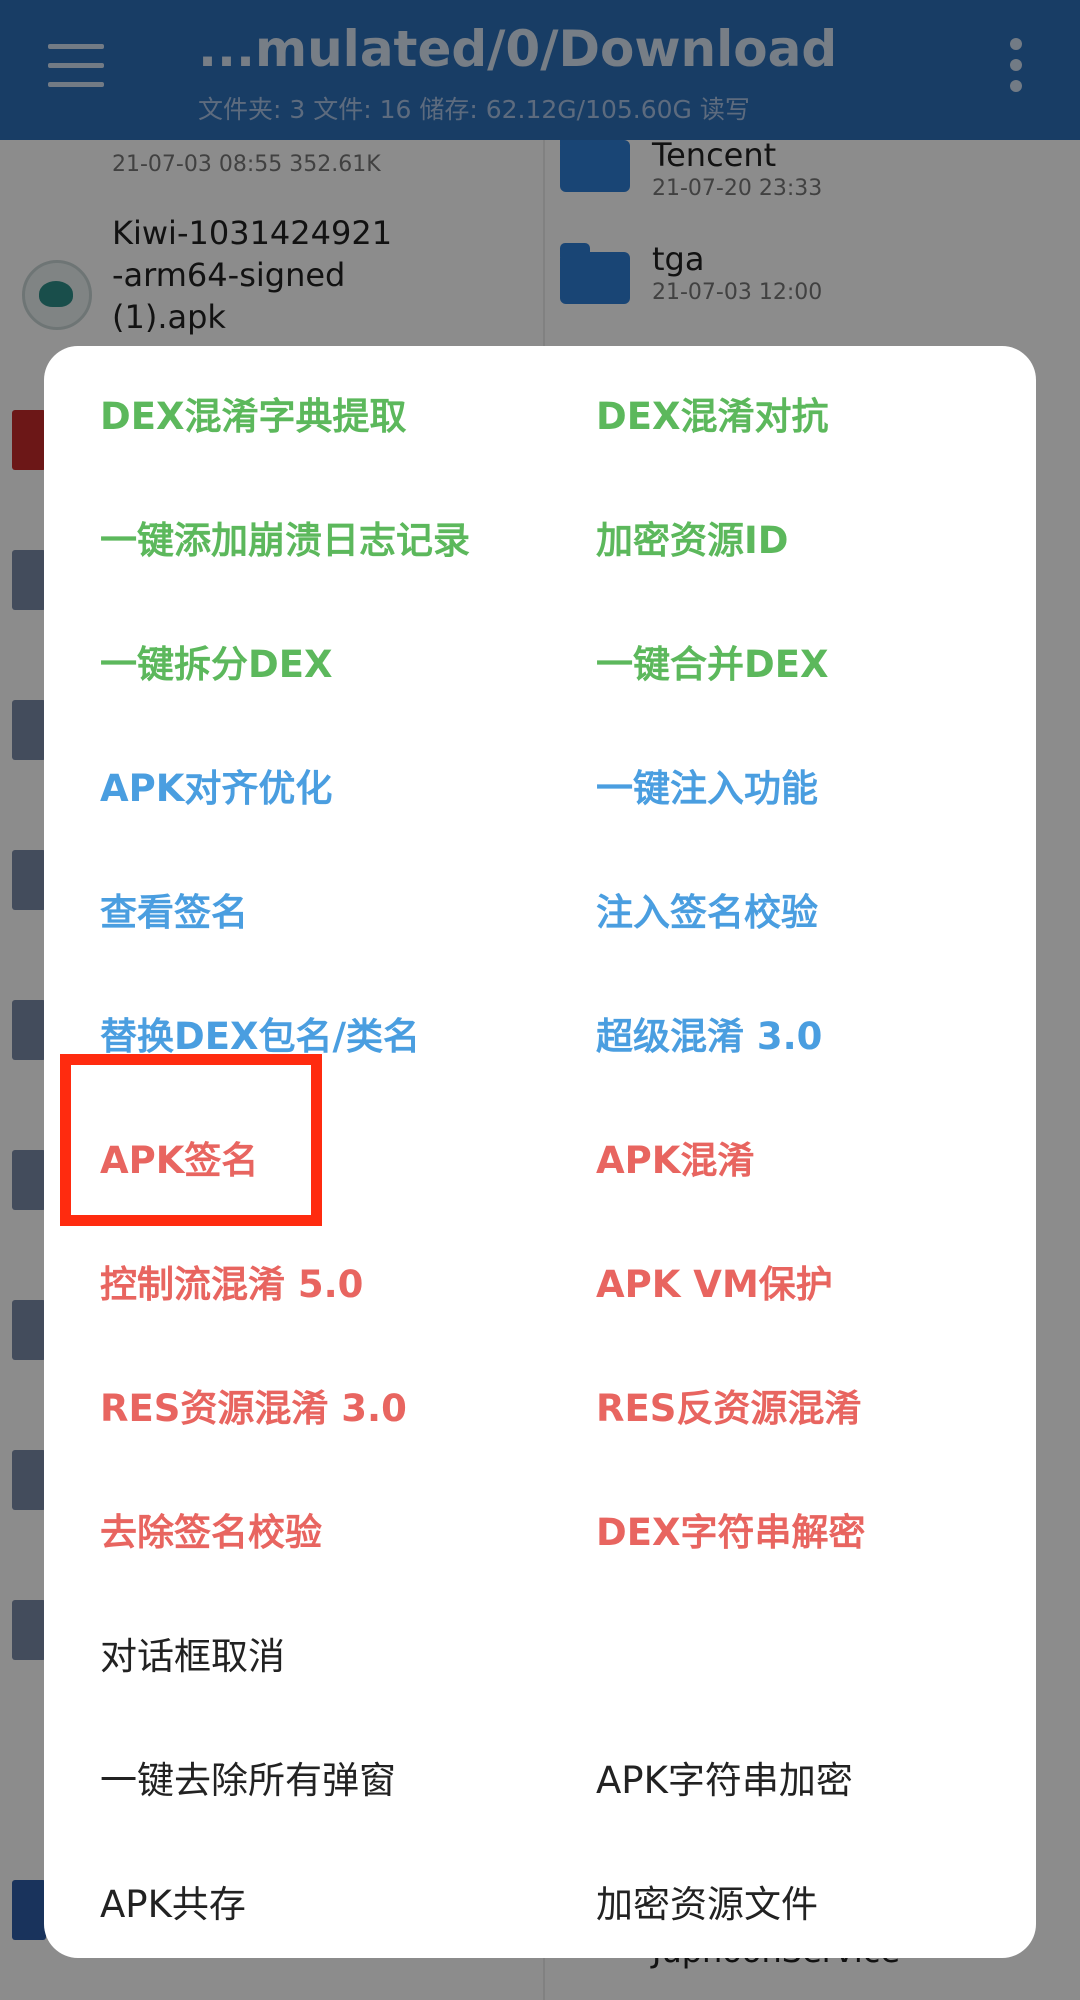 The image size is (1080, 2000). I want to click on menu-option: 替换DEX包名/类名, so click(260, 1033).